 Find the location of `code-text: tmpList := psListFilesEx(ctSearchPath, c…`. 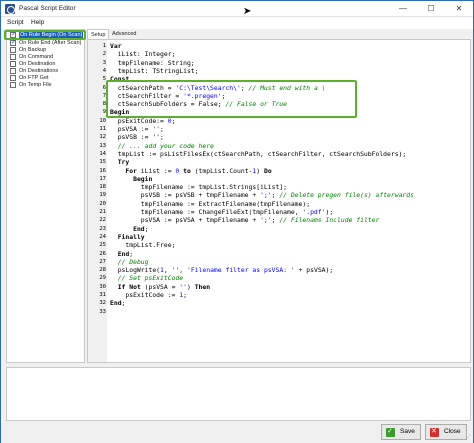

code-text: tmpList := psListFilesEx(ctSearchPath, c… is located at coordinates (258, 153).